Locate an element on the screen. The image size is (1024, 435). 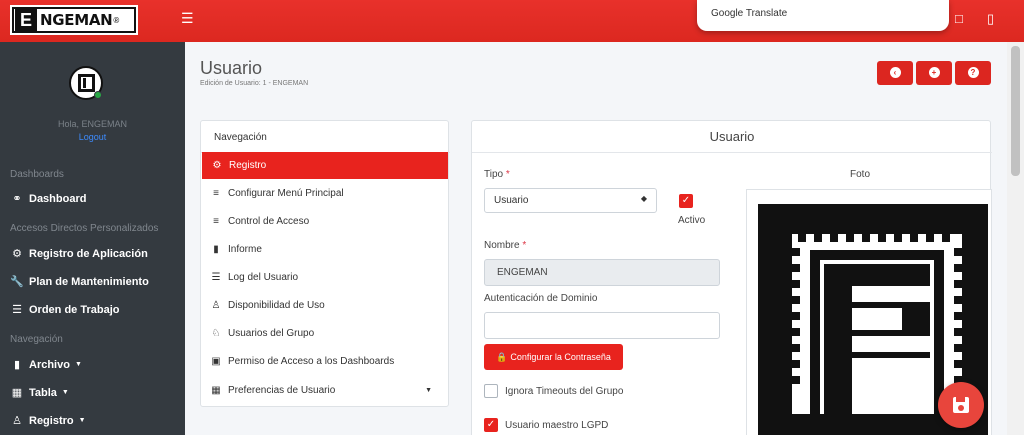
tipo-select: Usuario ◆ is located at coordinates (570, 200).